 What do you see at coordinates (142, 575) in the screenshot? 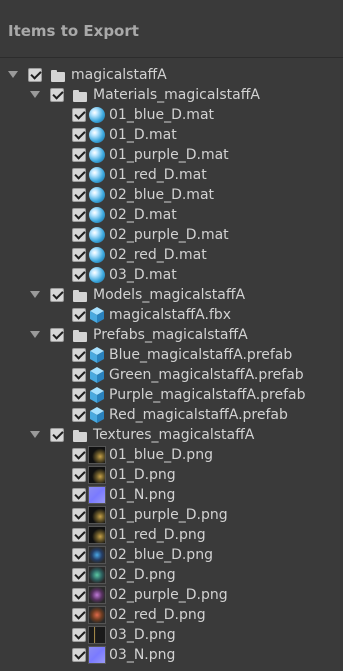
I see `tree-item-label: 02_D.png` at bounding box center [142, 575].